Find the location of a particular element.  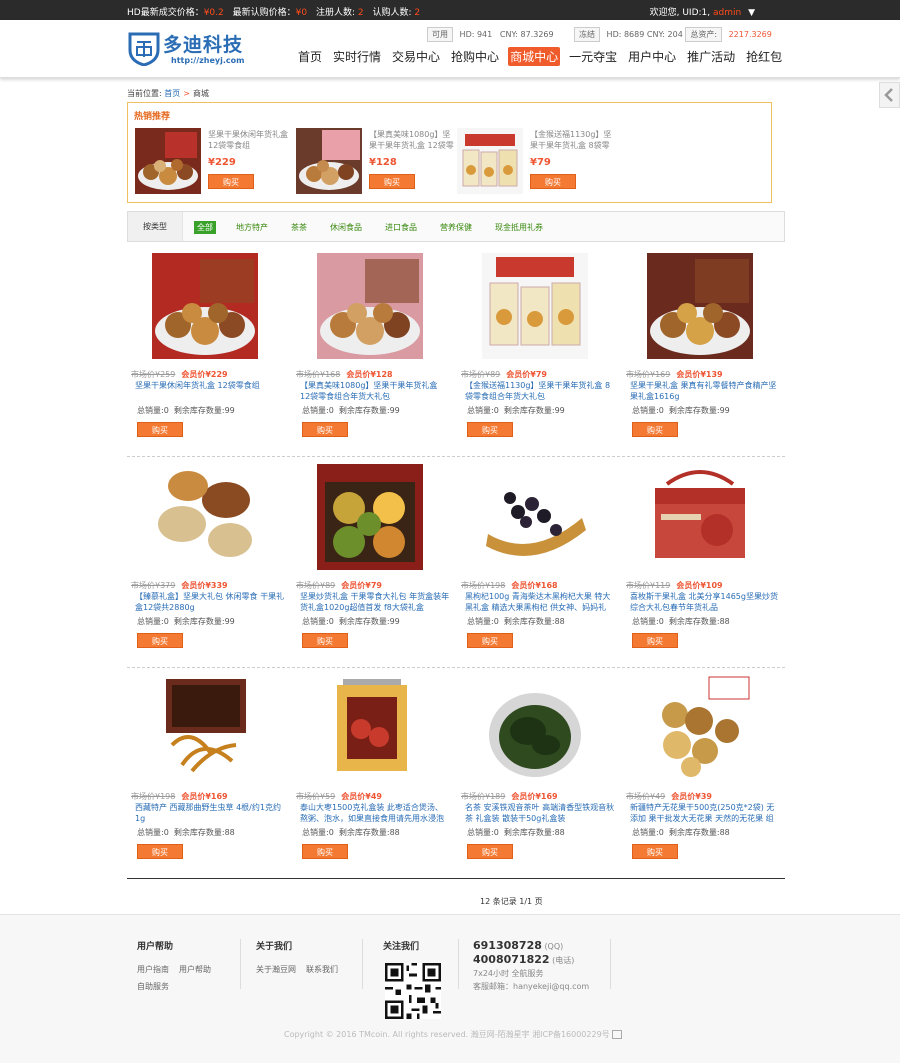

market-price-label: 市场价 is located at coordinates (473, 585).